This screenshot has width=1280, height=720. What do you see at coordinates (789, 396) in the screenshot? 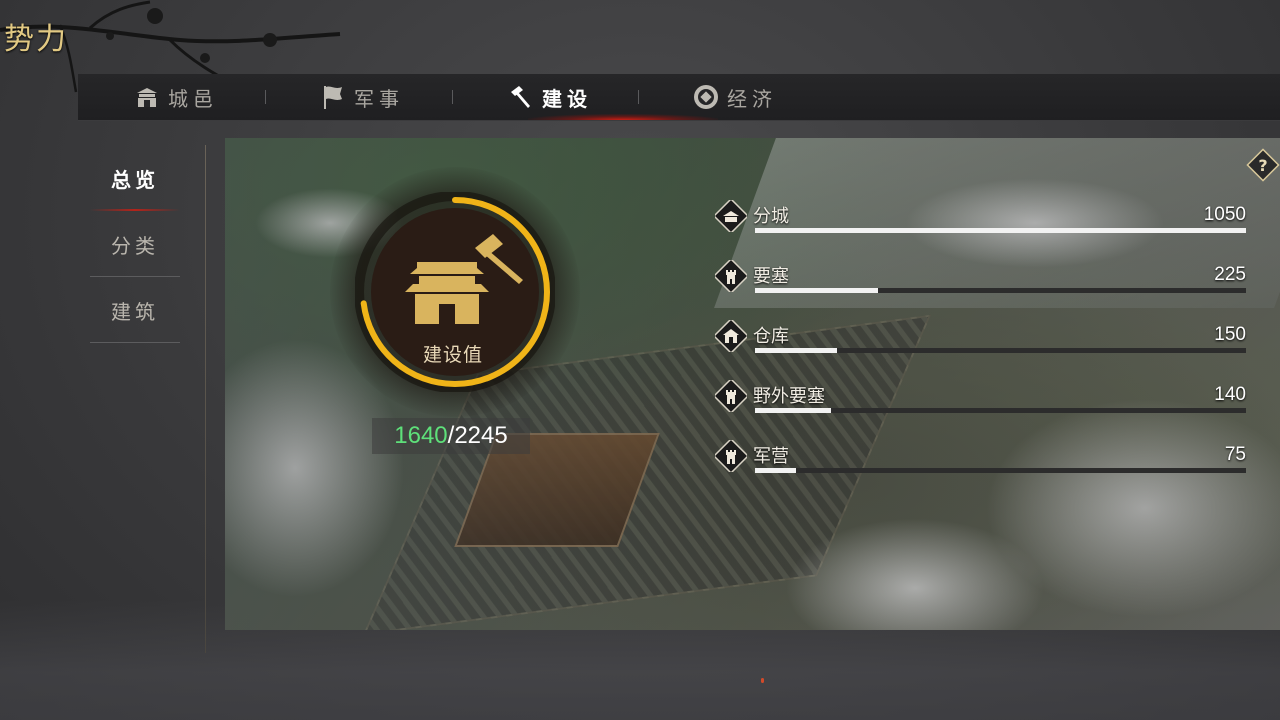
I see `stat-name: 野外要塞` at bounding box center [789, 396].